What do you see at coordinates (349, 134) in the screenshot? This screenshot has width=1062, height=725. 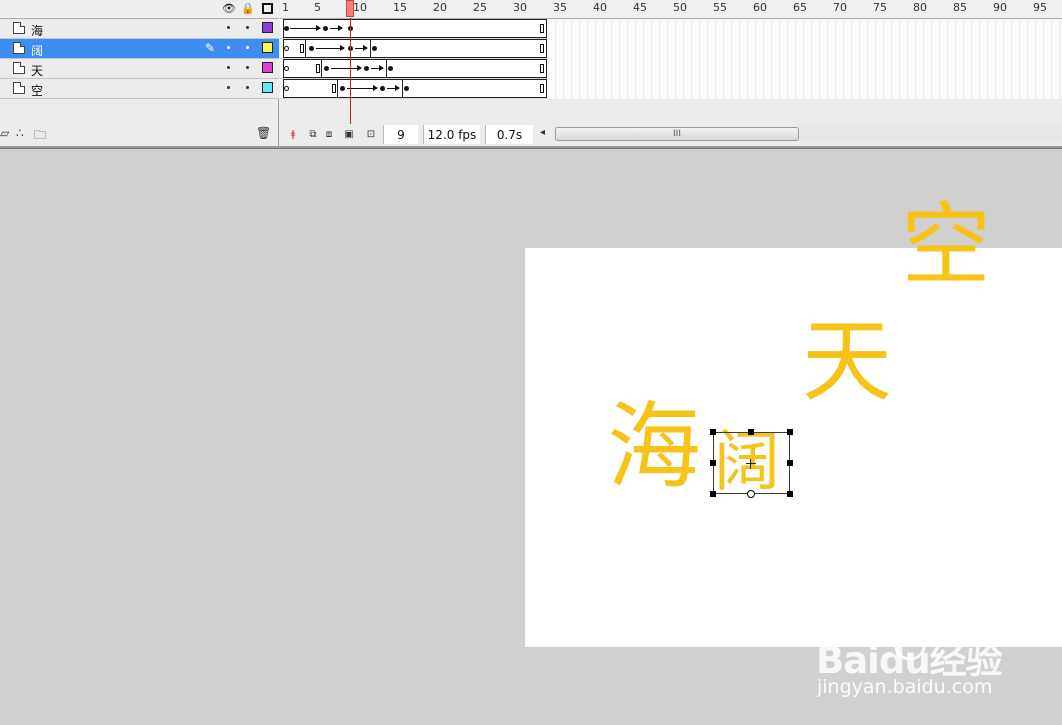 I see `edit-multiple-frames-icon: ▣` at bounding box center [349, 134].